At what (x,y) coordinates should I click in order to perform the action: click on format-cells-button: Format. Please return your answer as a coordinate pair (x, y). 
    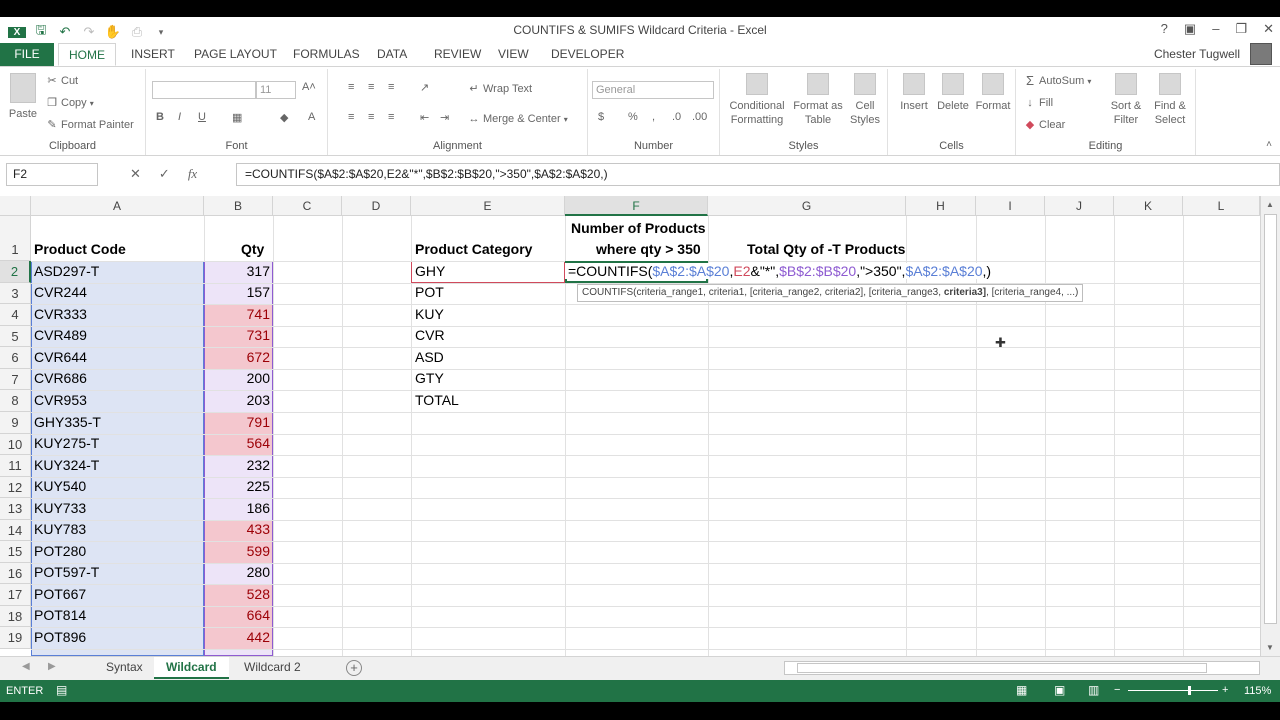
    Looking at the image, I should click on (993, 93).